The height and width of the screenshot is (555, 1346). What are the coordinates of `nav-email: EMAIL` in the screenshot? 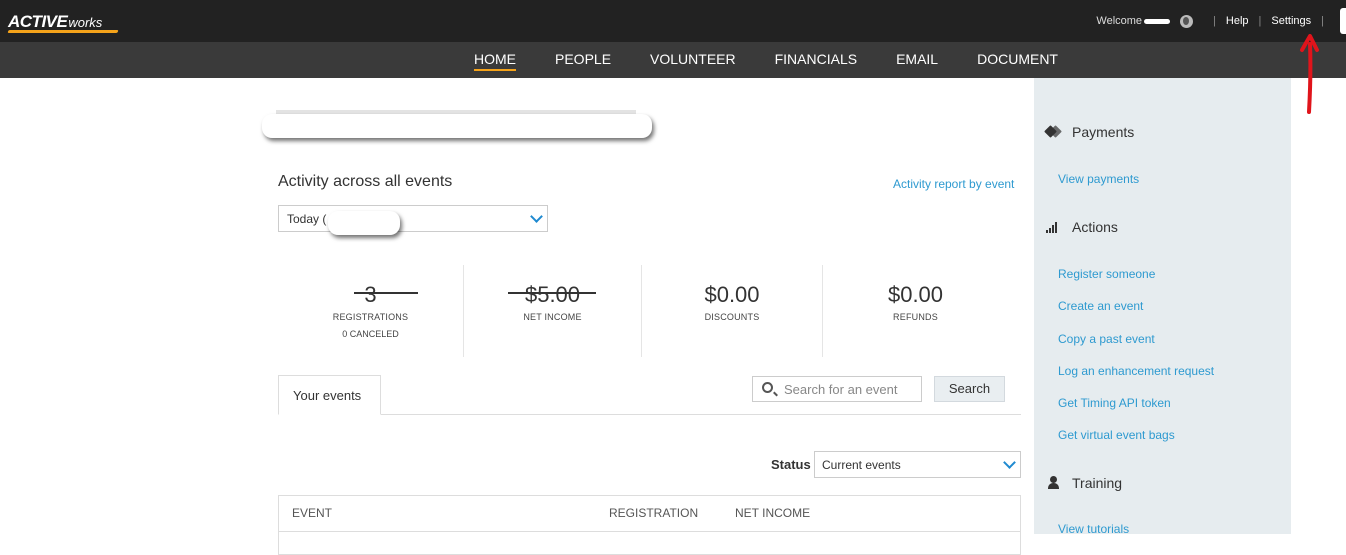 It's located at (917, 60).